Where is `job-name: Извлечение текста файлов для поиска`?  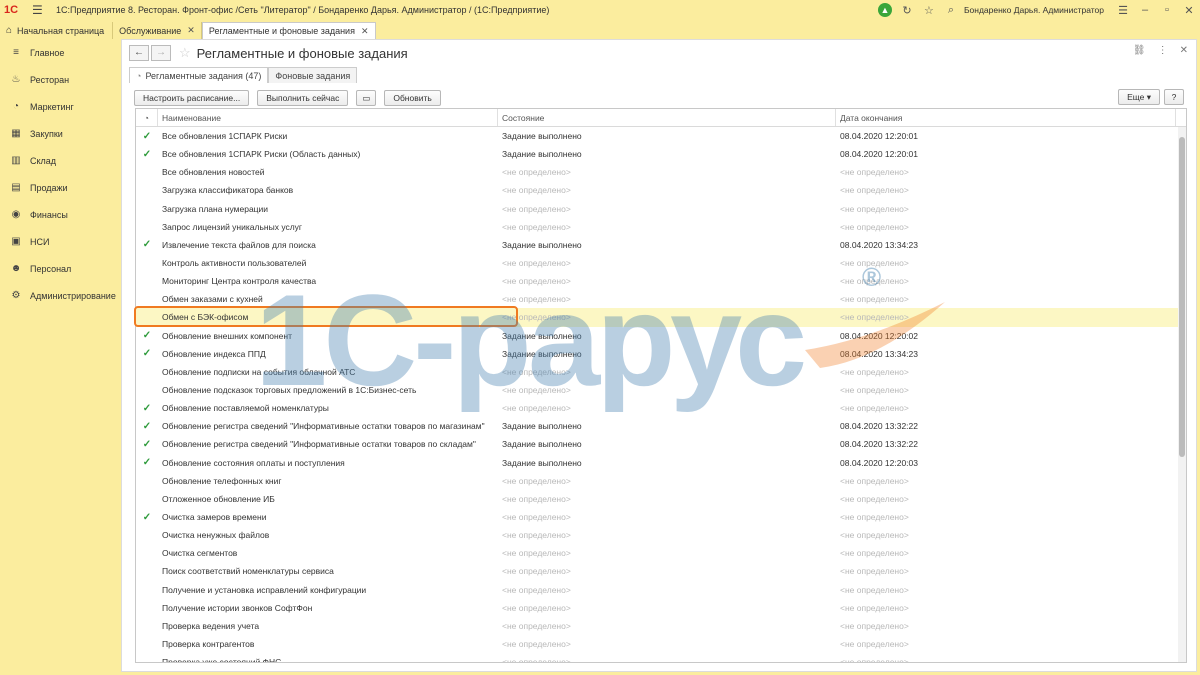
job-name: Извлечение текста файлов для поиска is located at coordinates (239, 244).